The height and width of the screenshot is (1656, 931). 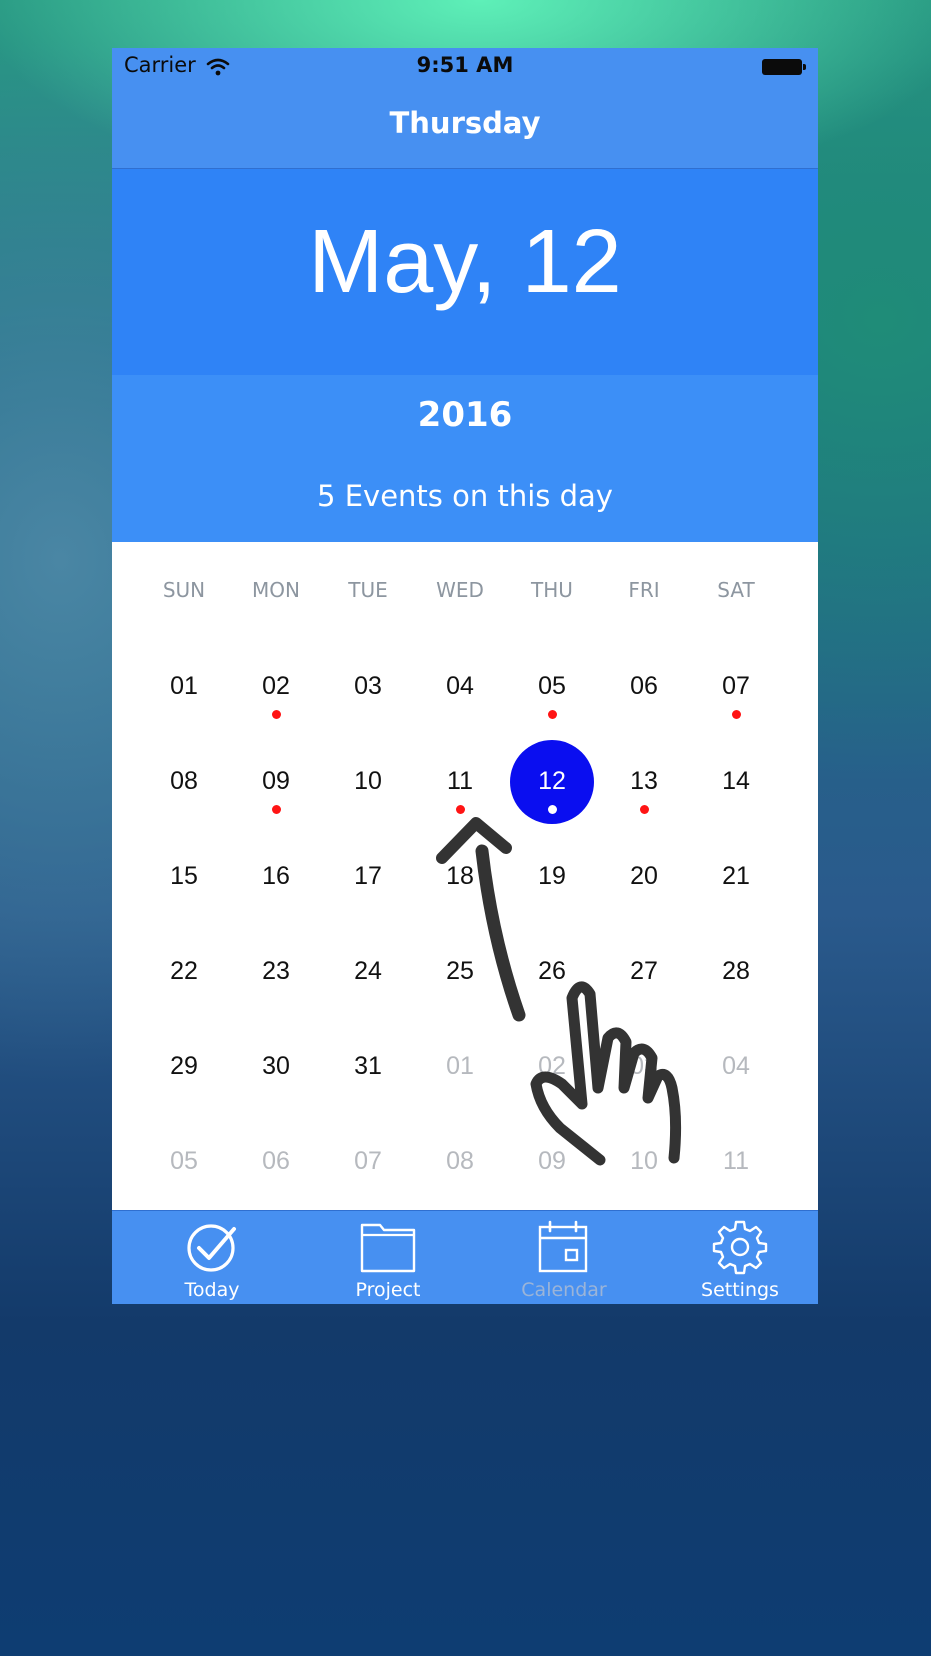 What do you see at coordinates (184, 1065) in the screenshot?
I see `day-cell: 29` at bounding box center [184, 1065].